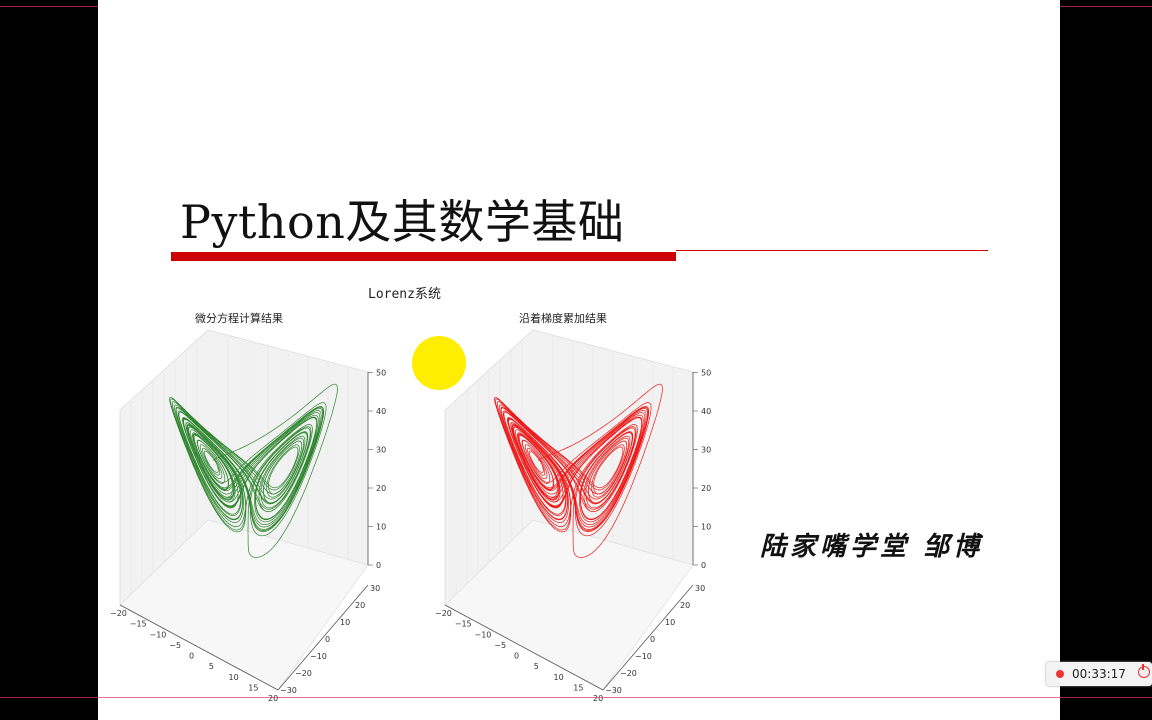 The height and width of the screenshot is (720, 1152). I want to click on cursor-highlight, so click(439, 363).